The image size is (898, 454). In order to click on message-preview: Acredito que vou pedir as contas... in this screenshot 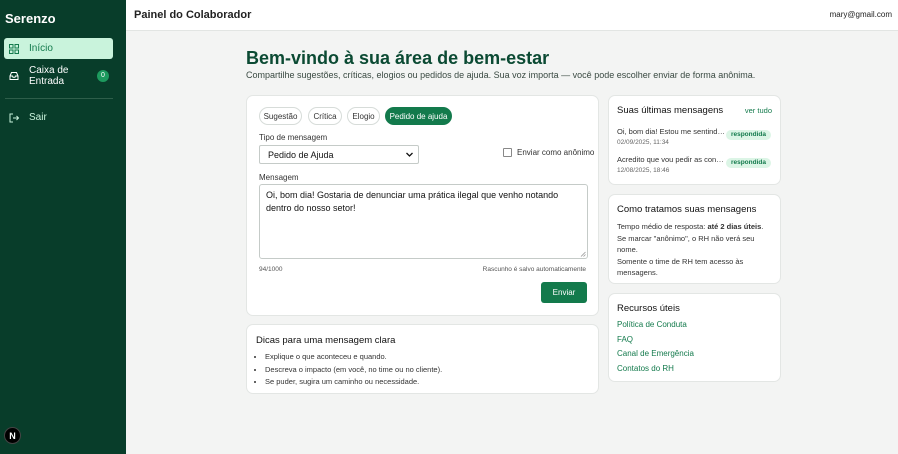, I will do `click(671, 159)`.